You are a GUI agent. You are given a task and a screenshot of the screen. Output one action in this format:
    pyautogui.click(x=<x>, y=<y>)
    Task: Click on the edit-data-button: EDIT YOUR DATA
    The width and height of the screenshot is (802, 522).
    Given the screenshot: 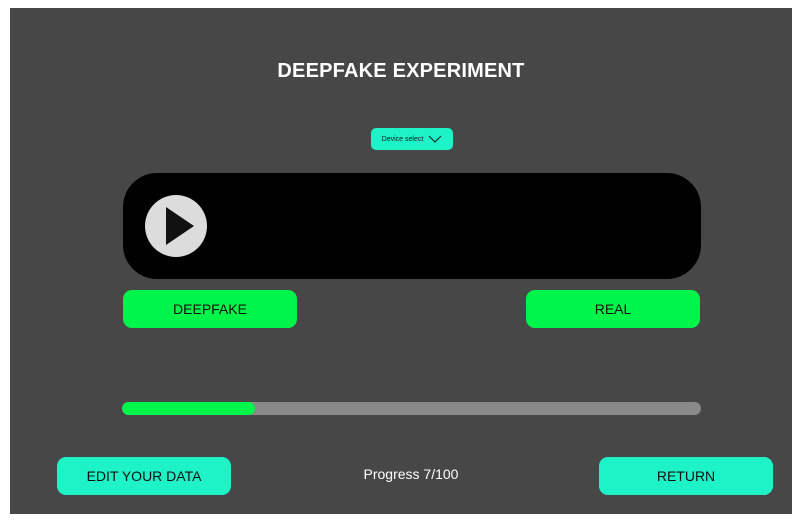 What is the action you would take?
    pyautogui.click(x=144, y=476)
    